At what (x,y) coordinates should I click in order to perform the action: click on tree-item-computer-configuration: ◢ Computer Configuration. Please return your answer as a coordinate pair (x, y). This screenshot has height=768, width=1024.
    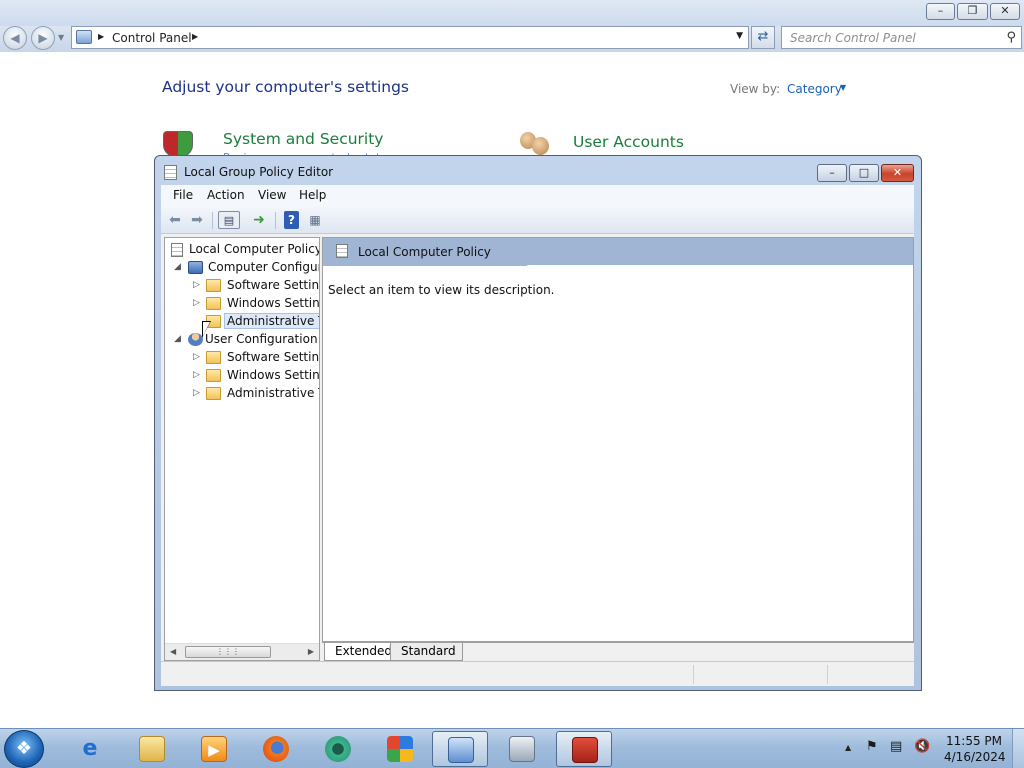
    Looking at the image, I should click on (242, 268).